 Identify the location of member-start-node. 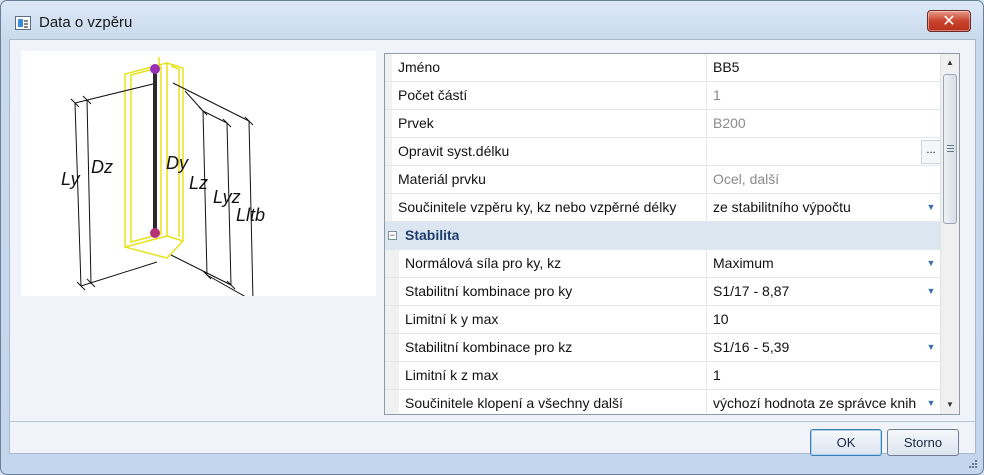
(155, 69).